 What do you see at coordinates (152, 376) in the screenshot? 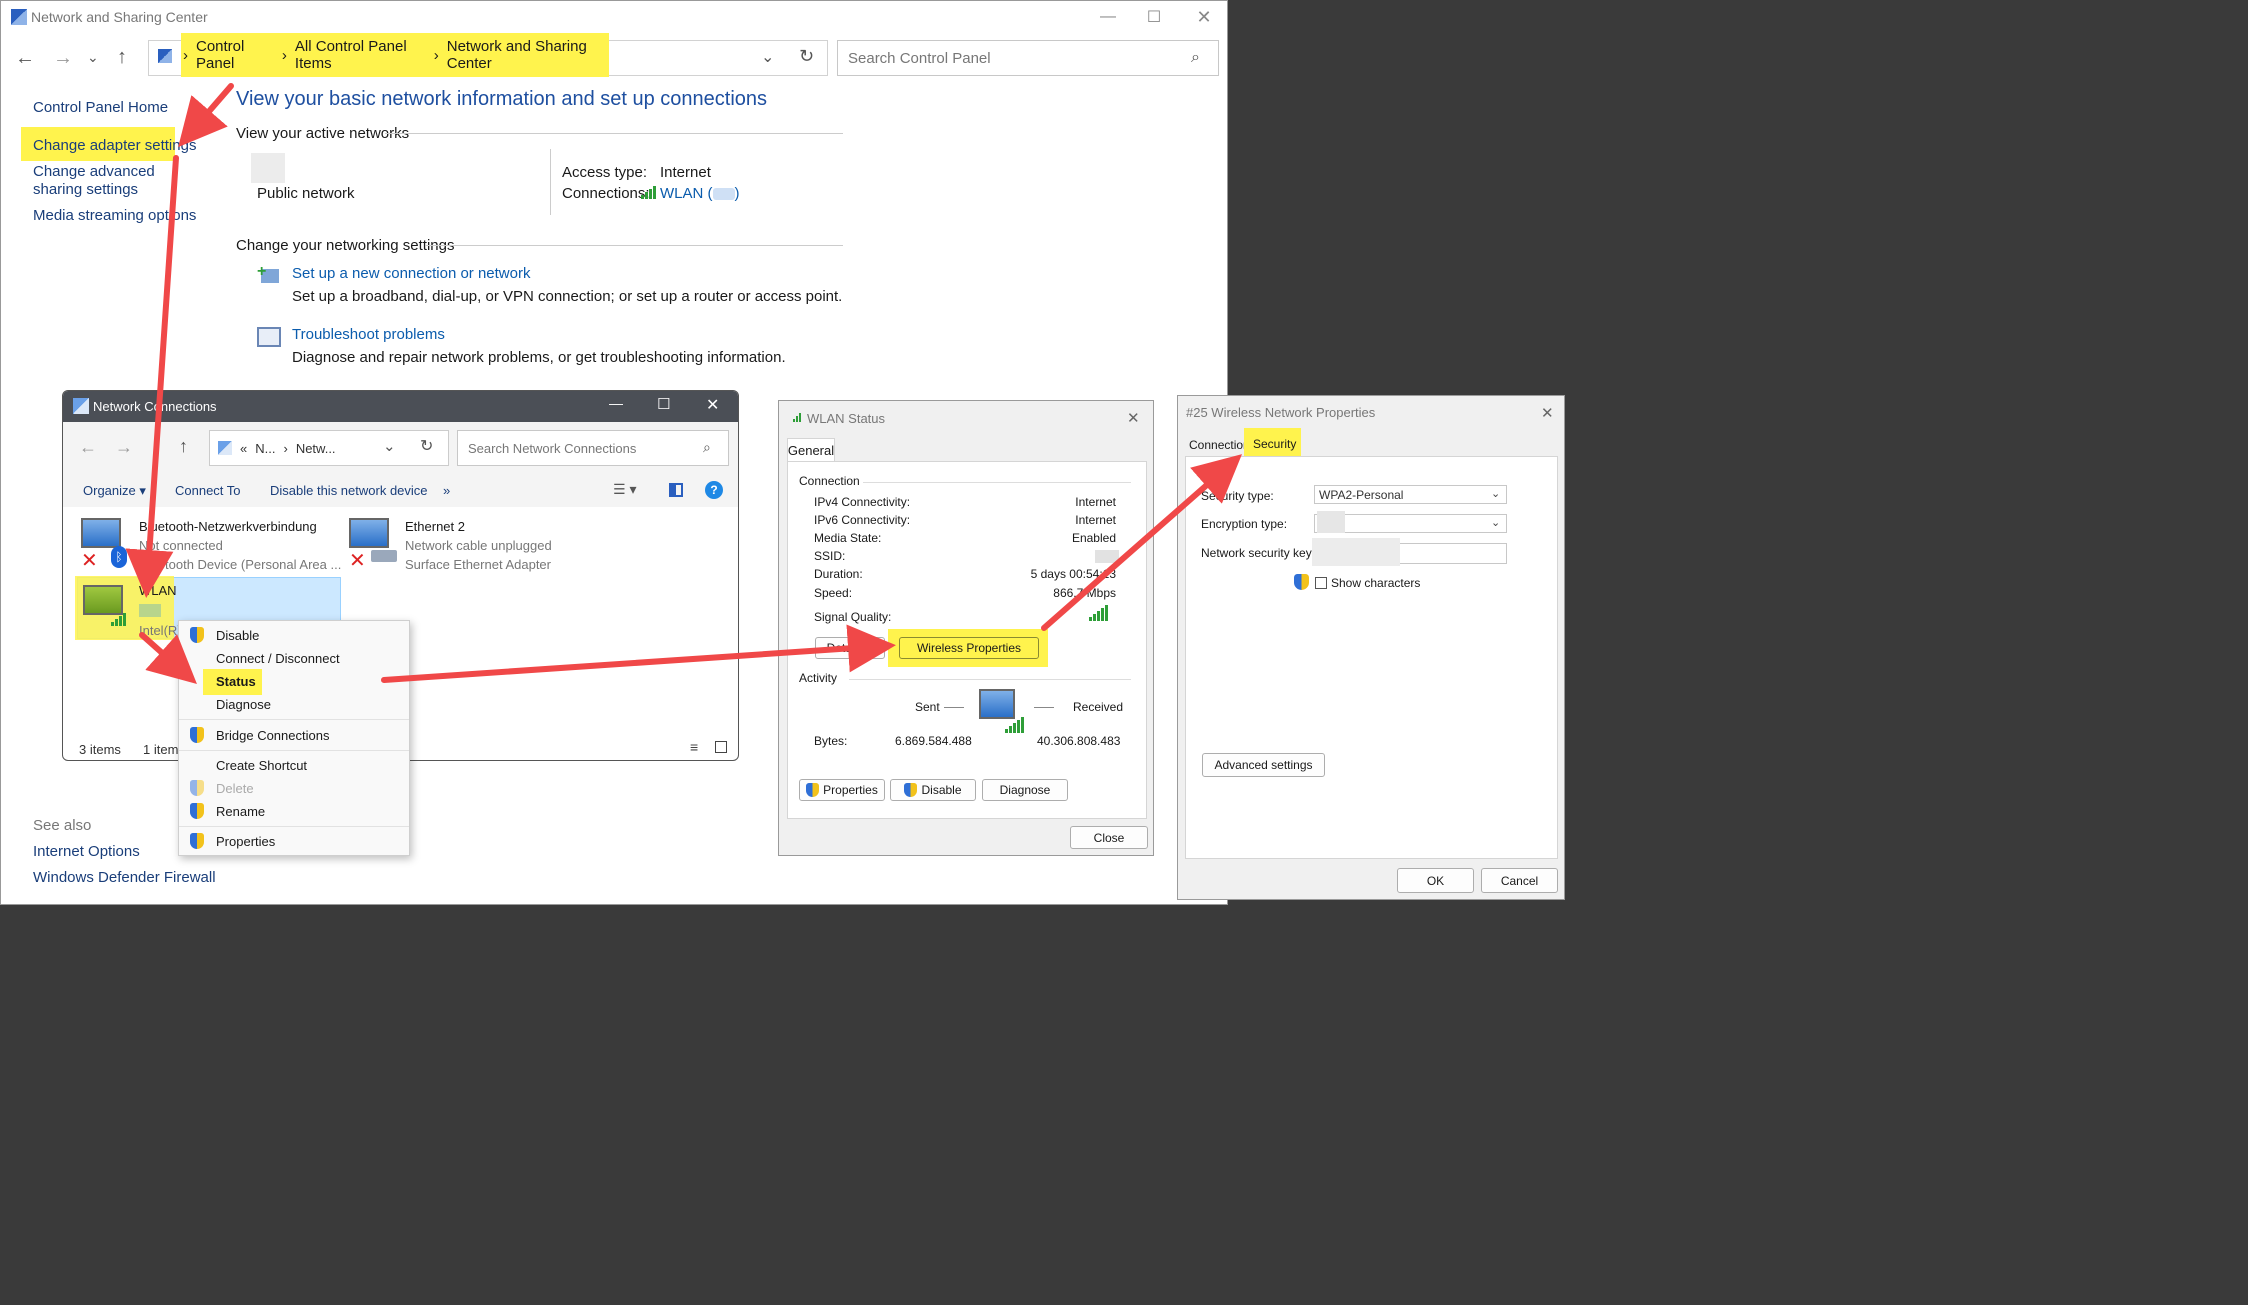
I see `arrow-adapter-to-wlan` at bounding box center [152, 376].